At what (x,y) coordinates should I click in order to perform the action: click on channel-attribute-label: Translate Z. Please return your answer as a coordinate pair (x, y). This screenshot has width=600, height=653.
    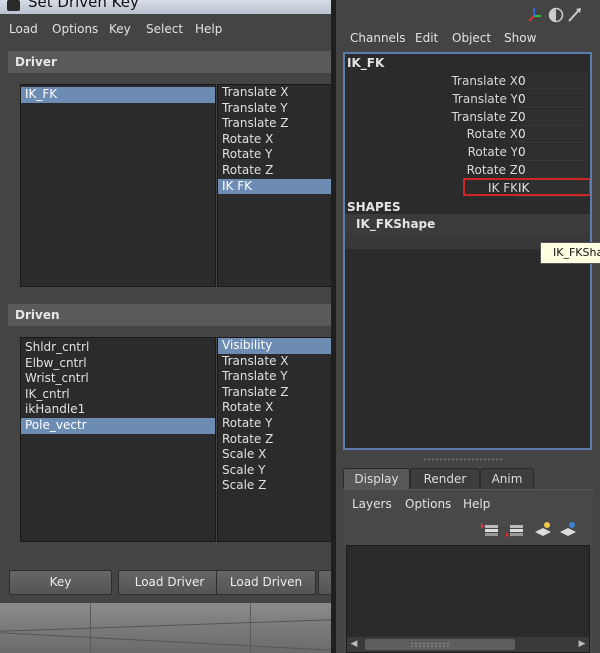
    Looking at the image, I should click on (484, 117).